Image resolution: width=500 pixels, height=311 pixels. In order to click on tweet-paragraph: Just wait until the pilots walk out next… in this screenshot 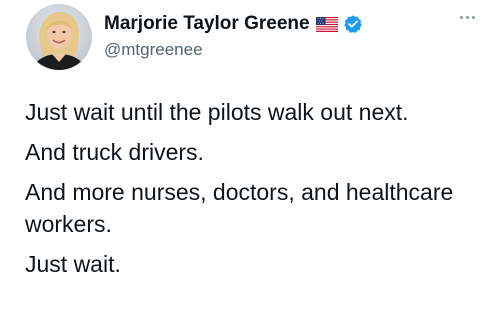, I will do `click(217, 112)`.